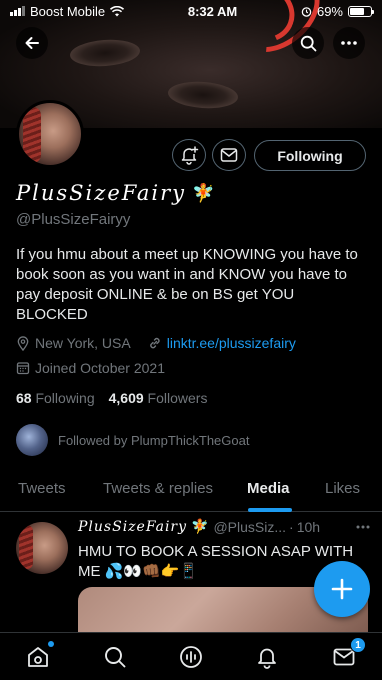 The height and width of the screenshot is (680, 382). I want to click on display-name: PlusSizeFairy 🧚, so click(116, 193).